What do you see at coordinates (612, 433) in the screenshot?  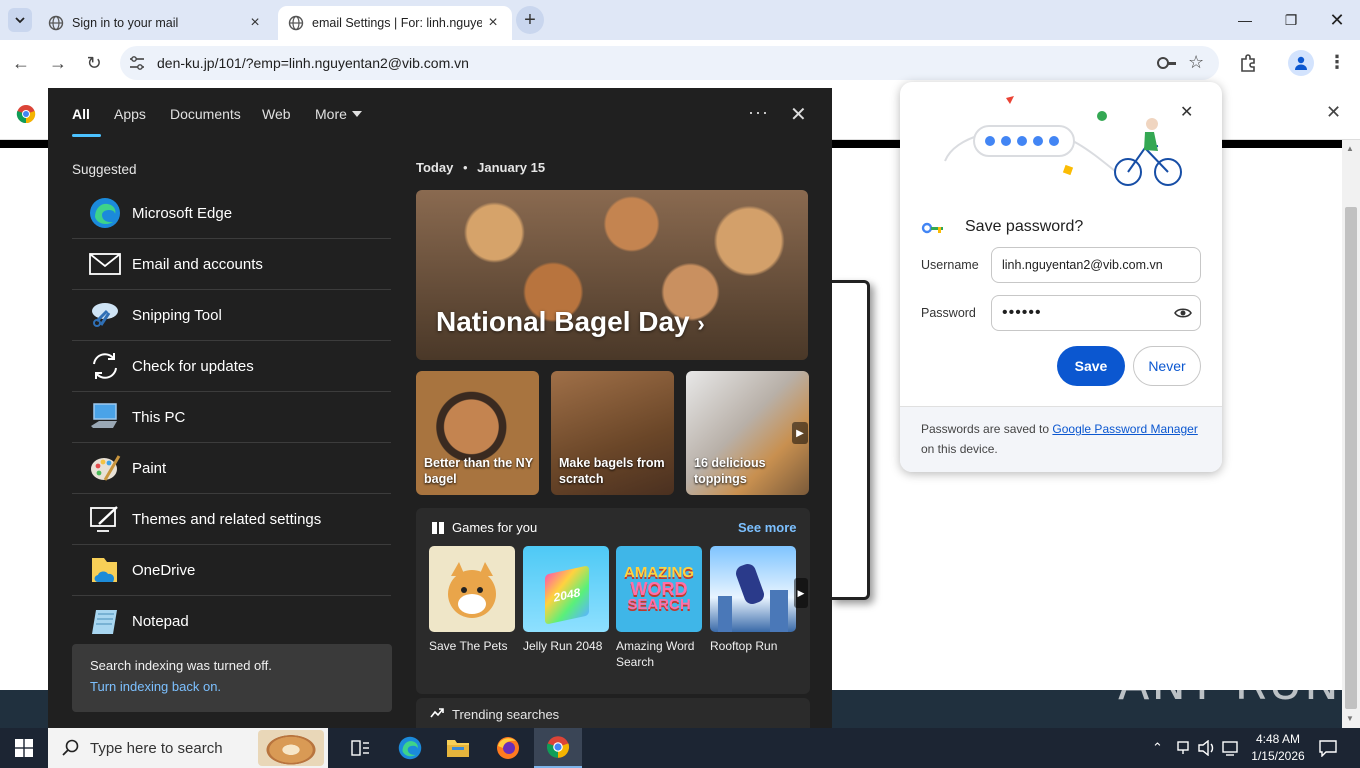 I see `news-card: Make bagels from scratch` at bounding box center [612, 433].